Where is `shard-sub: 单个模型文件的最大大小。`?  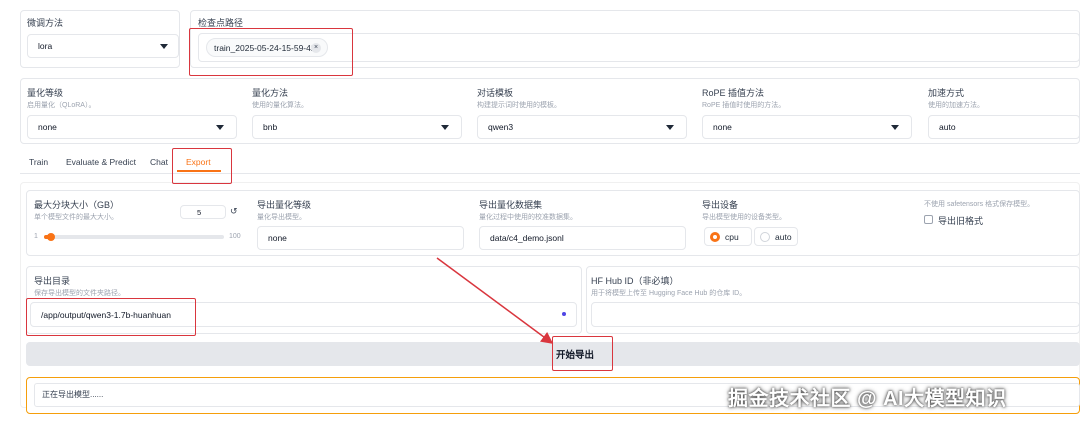 shard-sub: 单个模型文件的最大大小。 is located at coordinates (76, 217).